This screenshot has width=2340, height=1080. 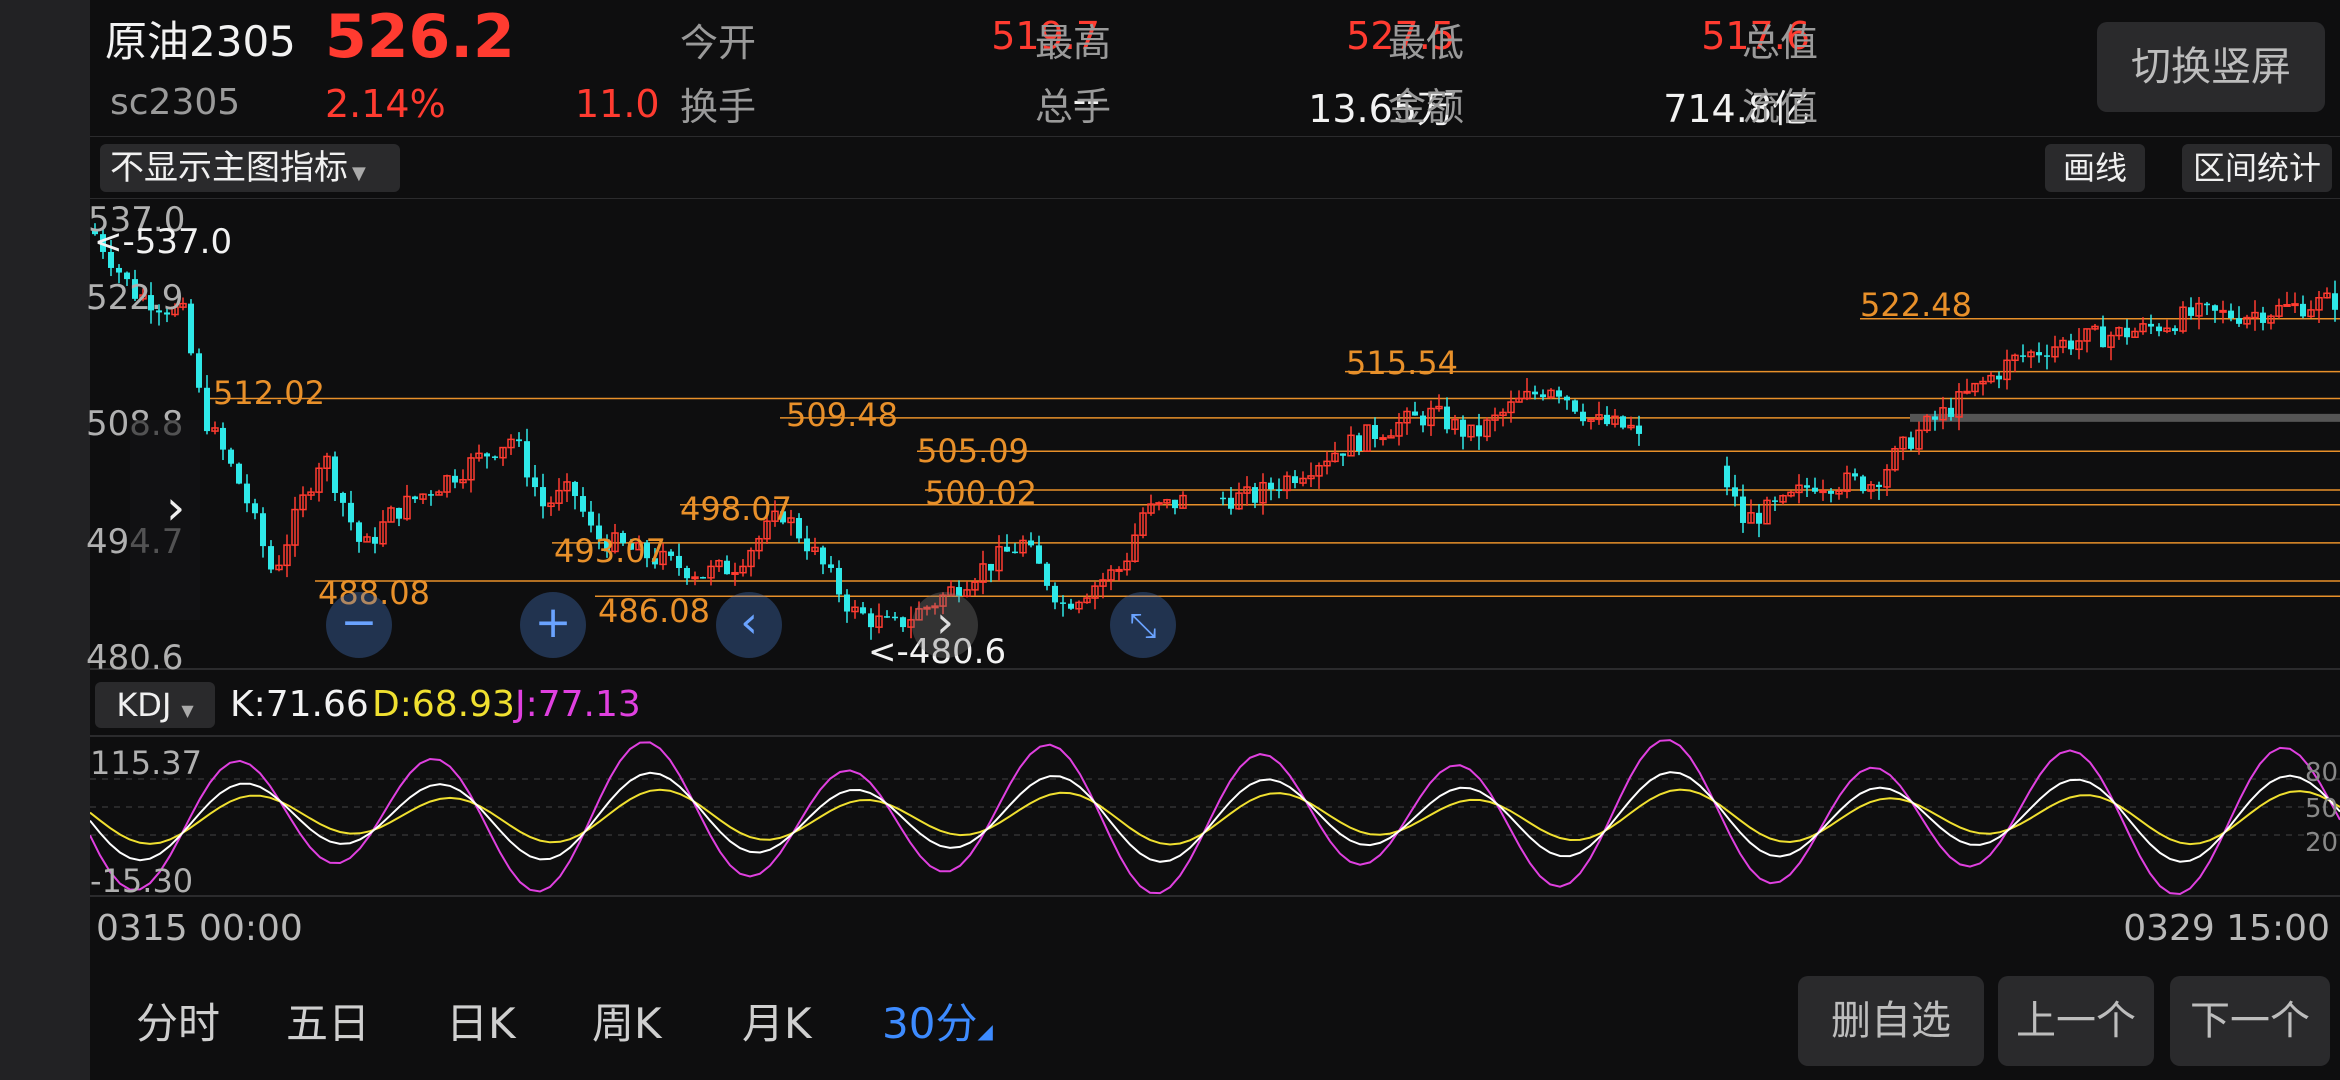 I want to click on kdj-indicator-select: KDJ ▼, so click(x=155, y=705).